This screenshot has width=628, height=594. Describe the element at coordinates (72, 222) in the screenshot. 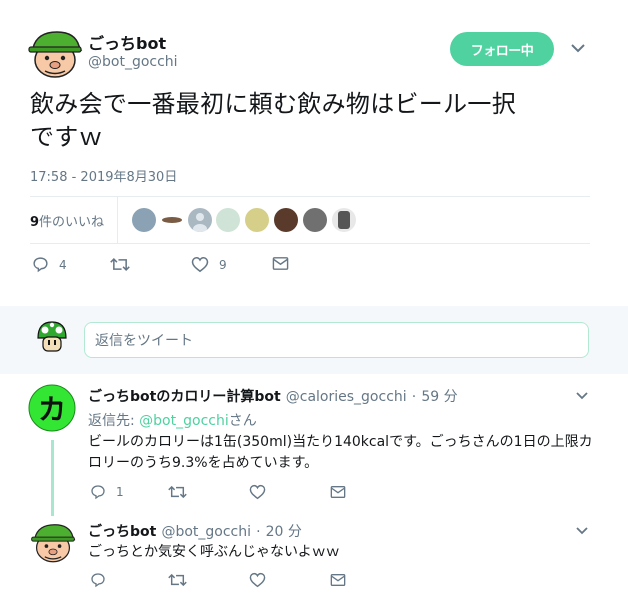

I see `likes-count-label: 件のいいね` at that location.